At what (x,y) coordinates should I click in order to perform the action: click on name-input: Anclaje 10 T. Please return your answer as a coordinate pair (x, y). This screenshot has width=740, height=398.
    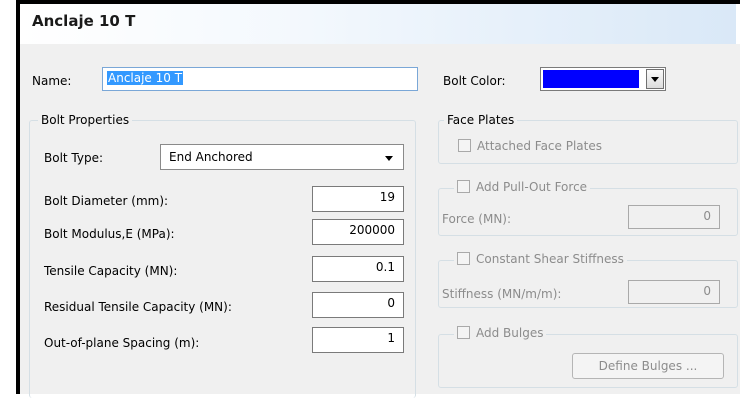
    Looking at the image, I should click on (260, 79).